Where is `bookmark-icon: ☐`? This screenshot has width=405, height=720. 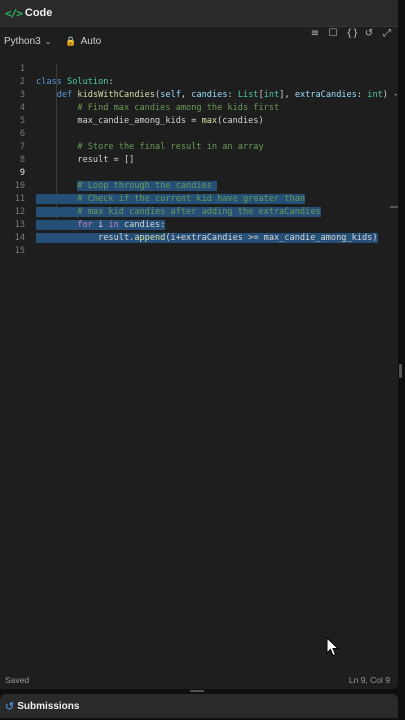 bookmark-icon: ☐ is located at coordinates (333, 33).